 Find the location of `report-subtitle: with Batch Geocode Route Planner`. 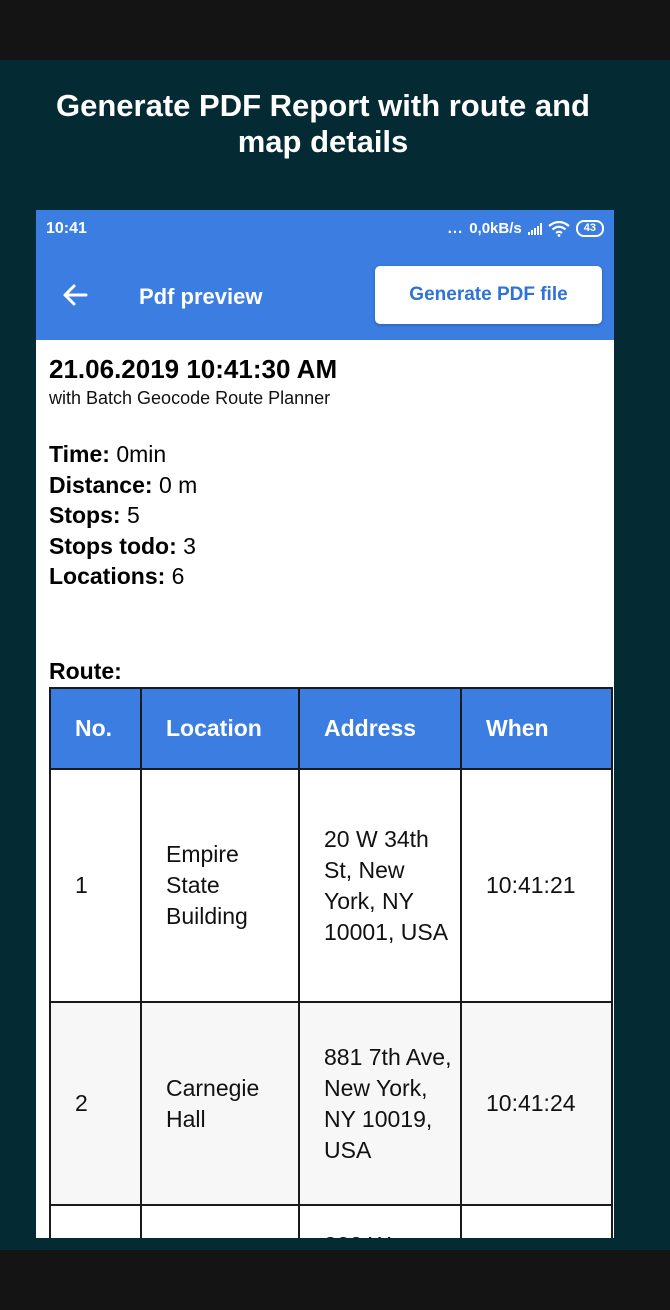

report-subtitle: with Batch Geocode Route Planner is located at coordinates (190, 398).